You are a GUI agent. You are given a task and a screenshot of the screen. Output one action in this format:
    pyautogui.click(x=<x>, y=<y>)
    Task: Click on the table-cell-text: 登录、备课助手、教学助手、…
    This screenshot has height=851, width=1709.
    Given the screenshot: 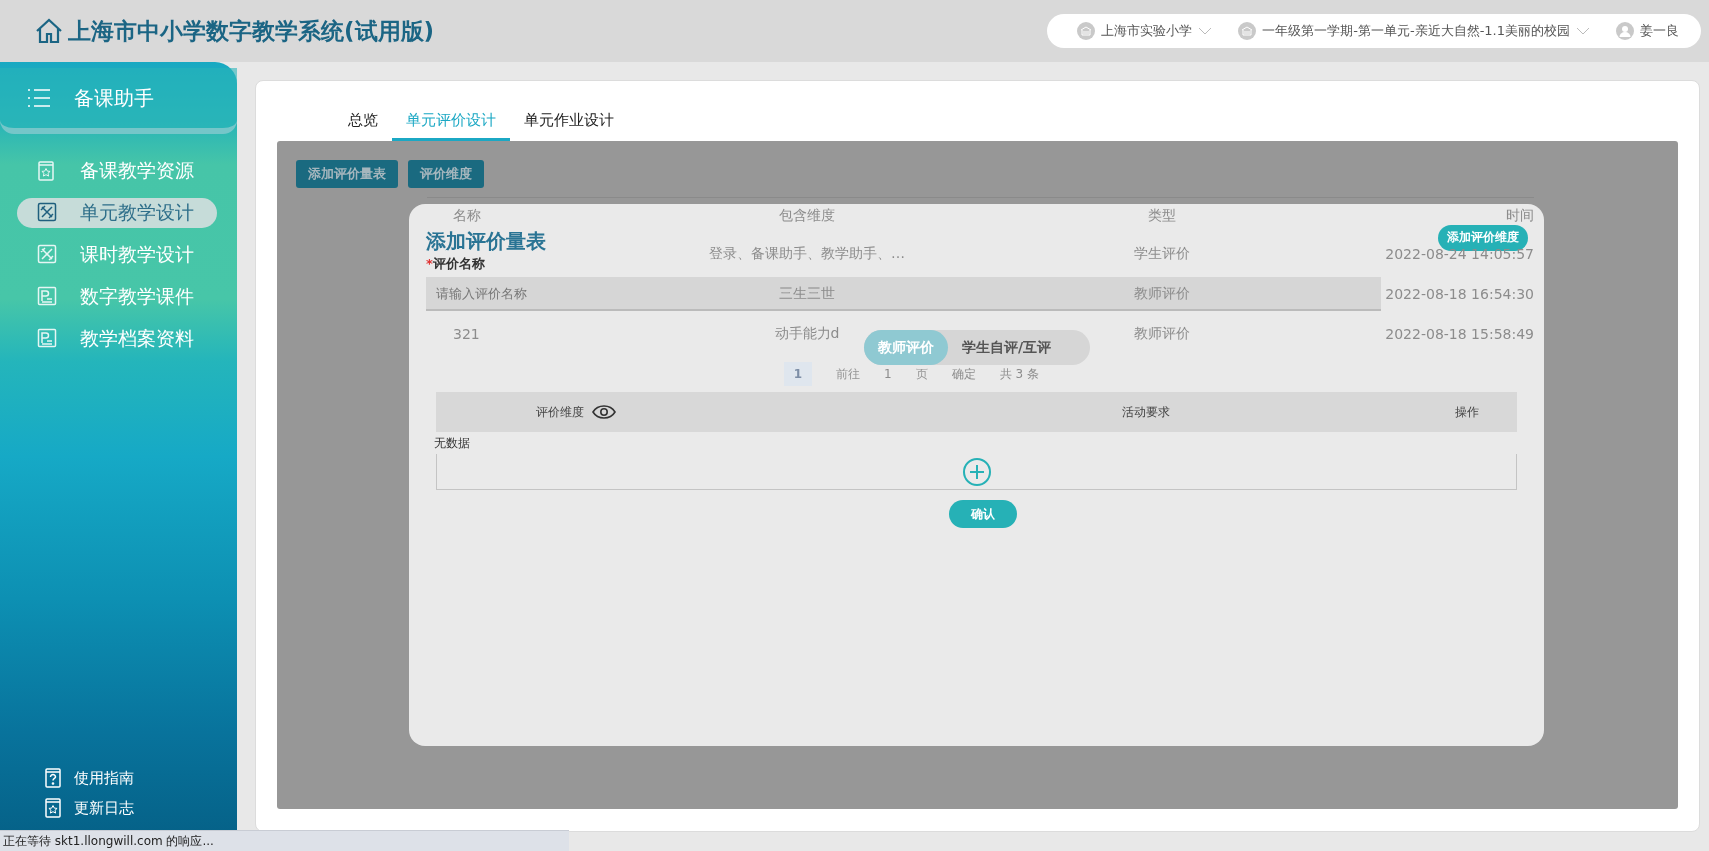 What is the action you would take?
    pyautogui.click(x=807, y=254)
    